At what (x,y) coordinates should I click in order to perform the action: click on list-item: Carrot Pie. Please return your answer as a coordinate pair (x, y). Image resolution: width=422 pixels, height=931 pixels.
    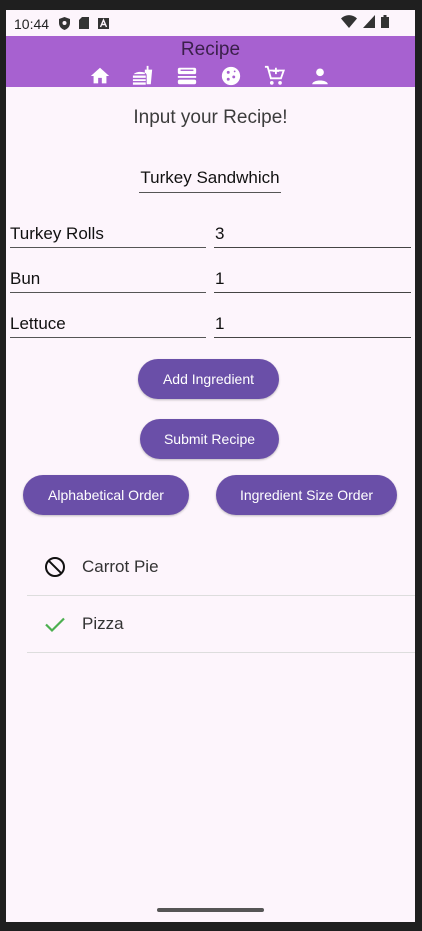
    Looking at the image, I should click on (221, 567).